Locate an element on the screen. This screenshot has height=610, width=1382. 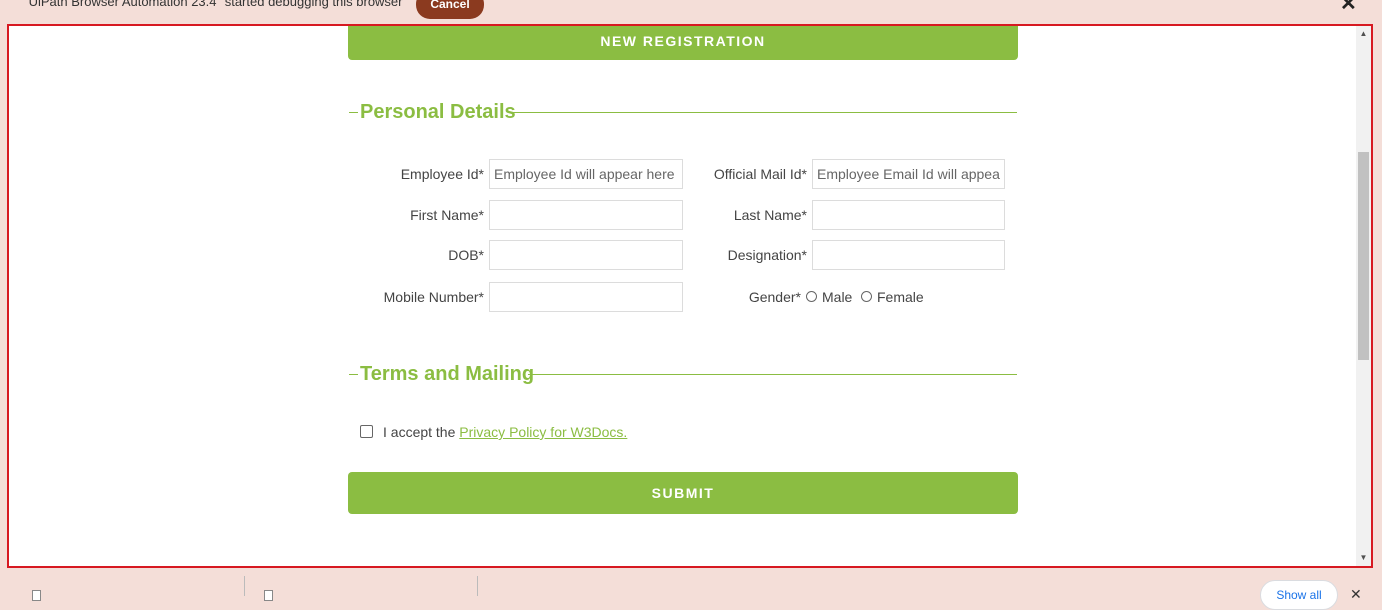
first-name-label: First Name* is located at coordinates (447, 215).